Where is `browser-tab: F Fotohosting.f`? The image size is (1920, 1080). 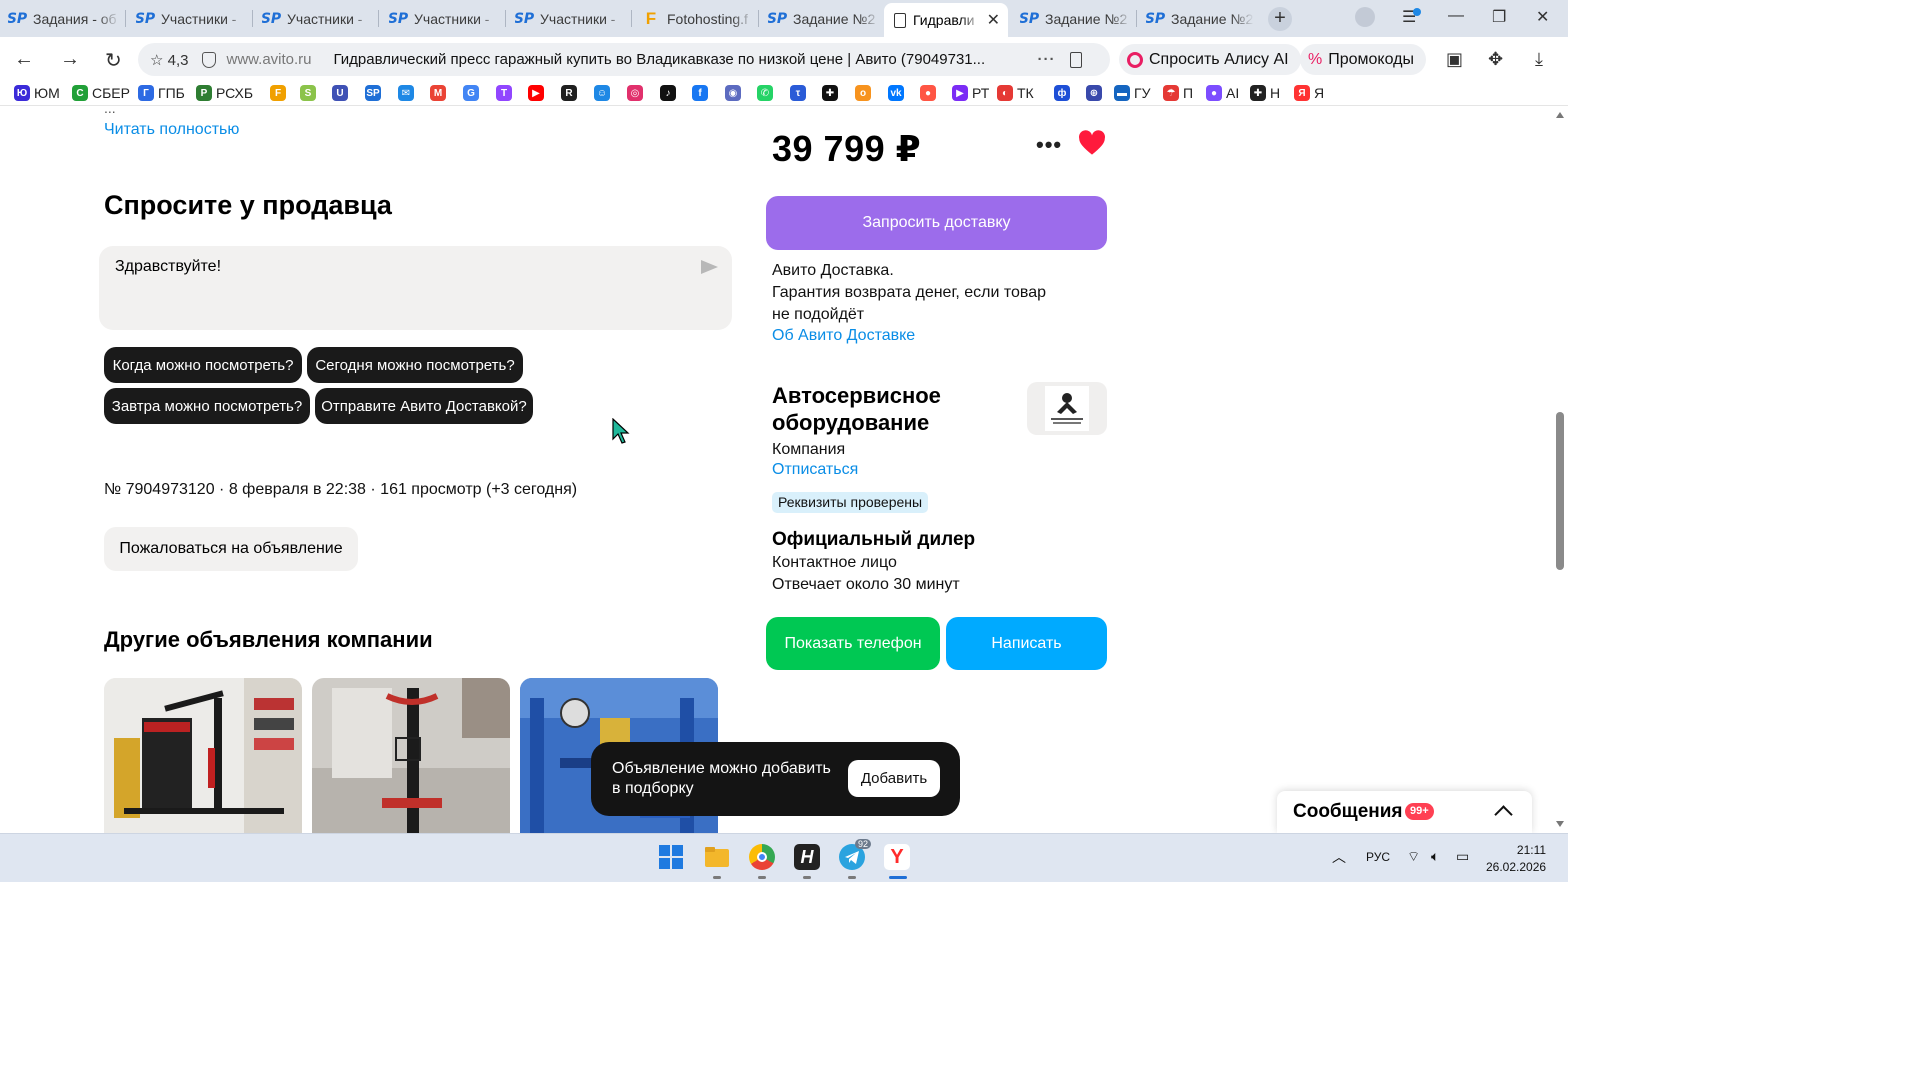
browser-tab: F Fotohosting.f is located at coordinates (698, 18).